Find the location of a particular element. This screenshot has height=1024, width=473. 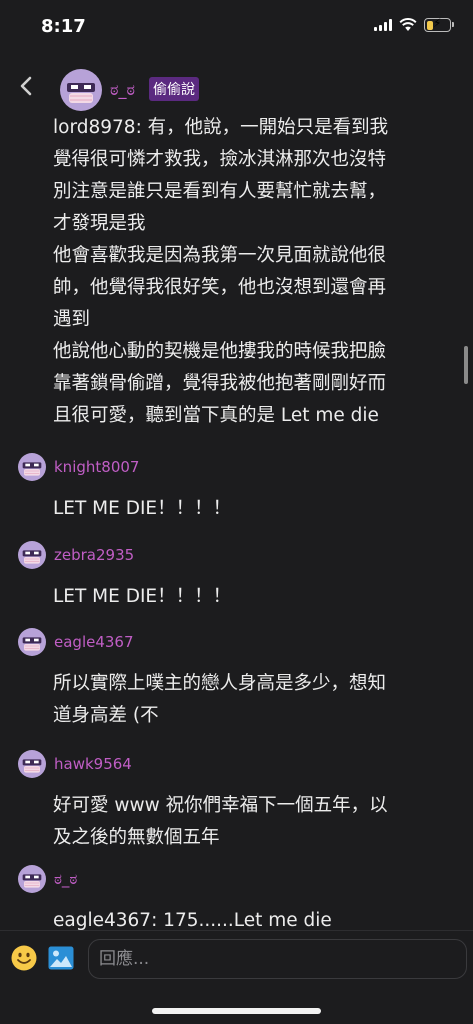

status-time: 8:17 is located at coordinates (63, 26).